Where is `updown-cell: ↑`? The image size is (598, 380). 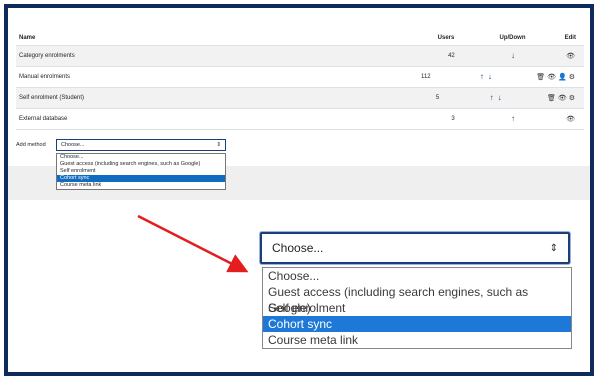
updown-cell: ↑ is located at coordinates (513, 119).